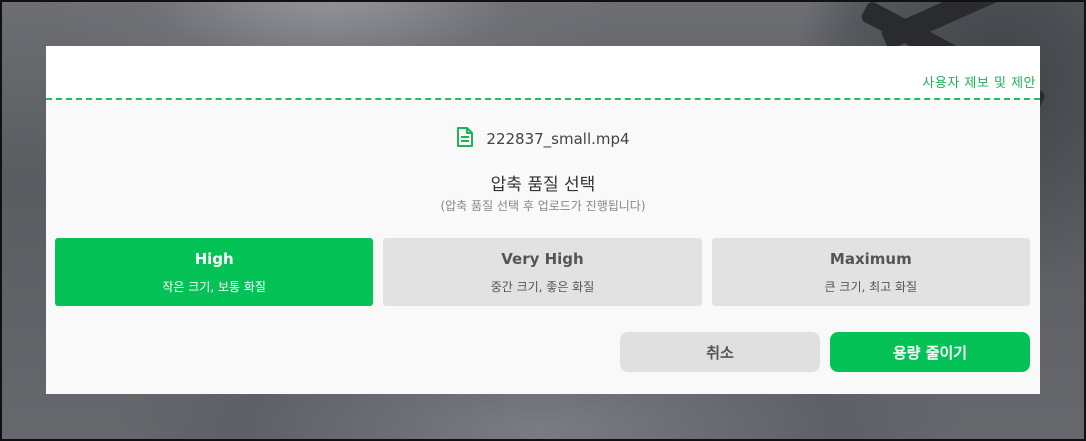  I want to click on dialog-subtitle: (압축 품질 선택 후 업로드가 진행됩니다), so click(543, 206).